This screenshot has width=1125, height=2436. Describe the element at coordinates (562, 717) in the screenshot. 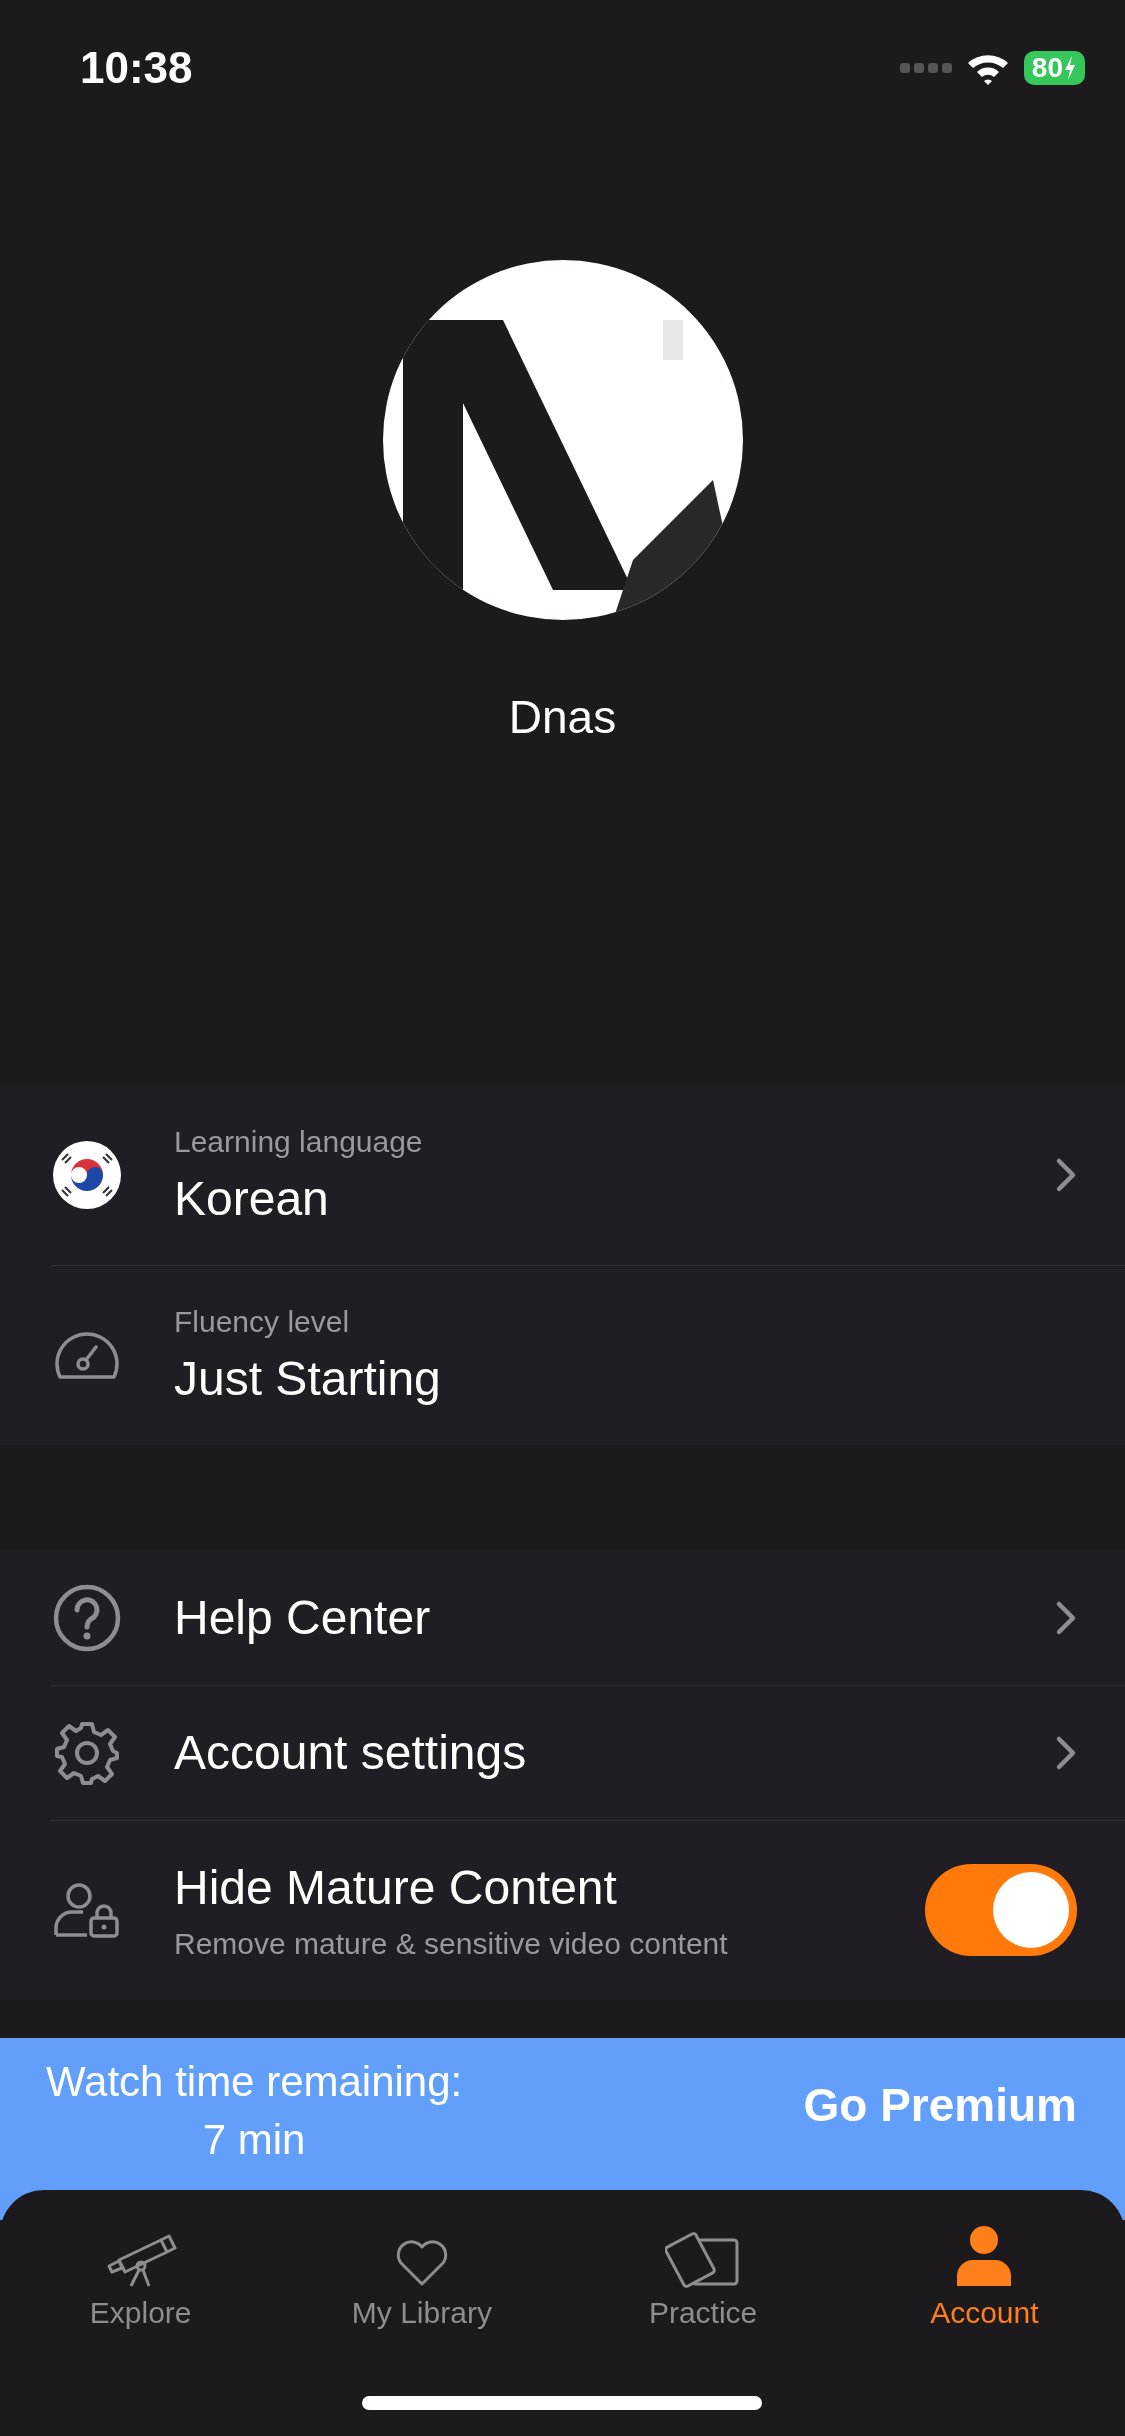

I see `profile-name: Dnas` at that location.